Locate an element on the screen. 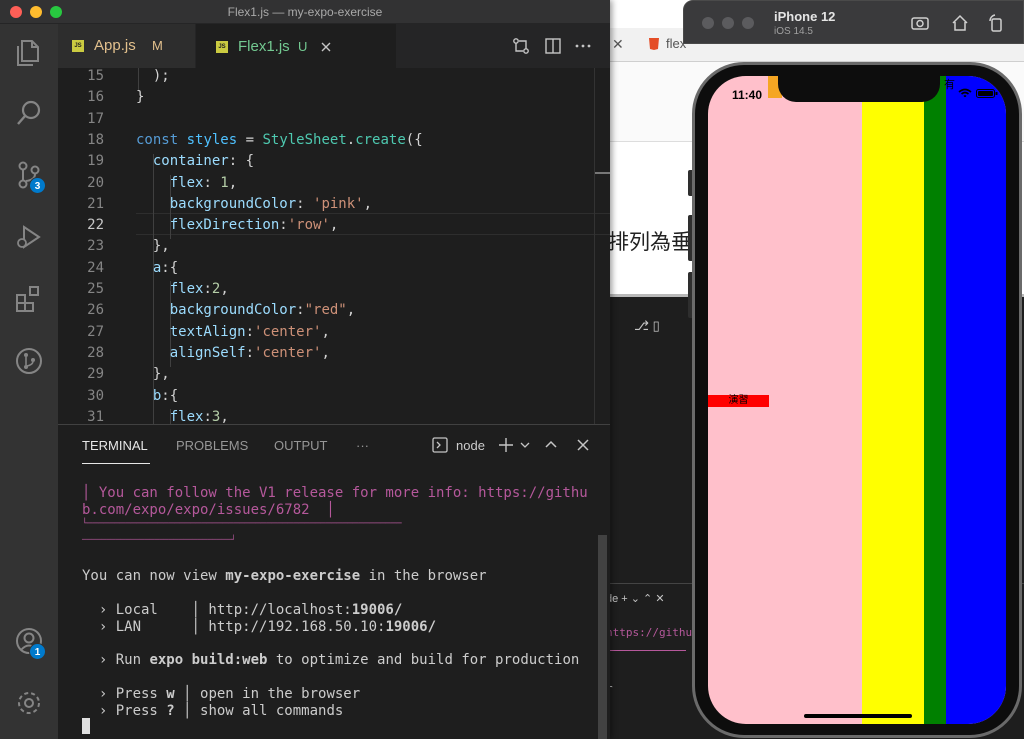 The width and height of the screenshot is (1024, 739). blue-column is located at coordinates (976, 400).